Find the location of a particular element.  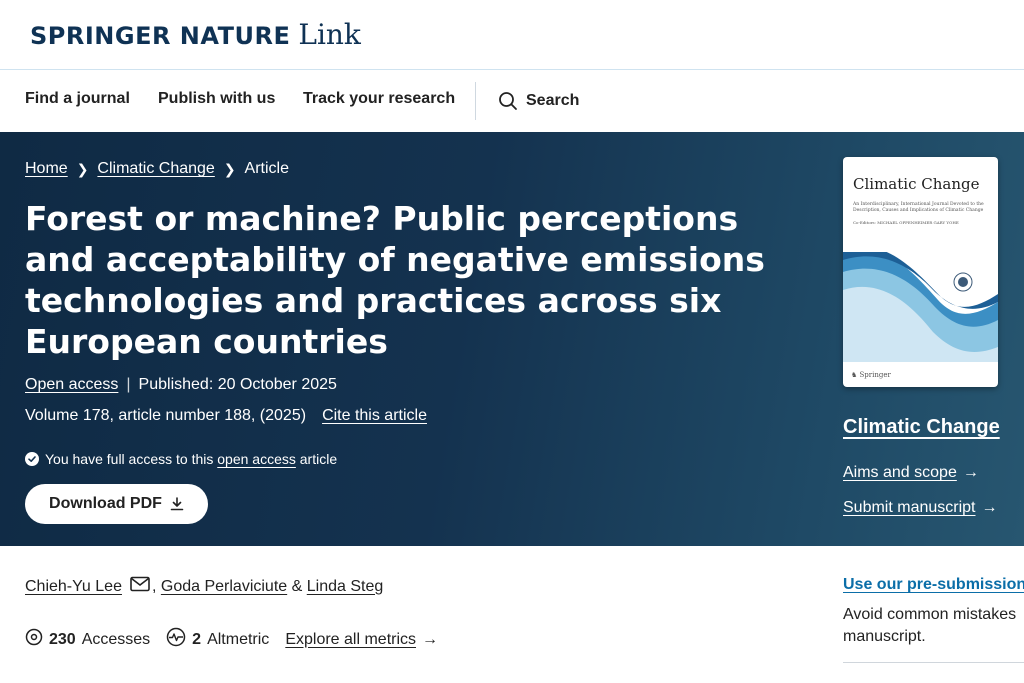

aims-scope-link: Aims and scope → is located at coordinates (911, 473).